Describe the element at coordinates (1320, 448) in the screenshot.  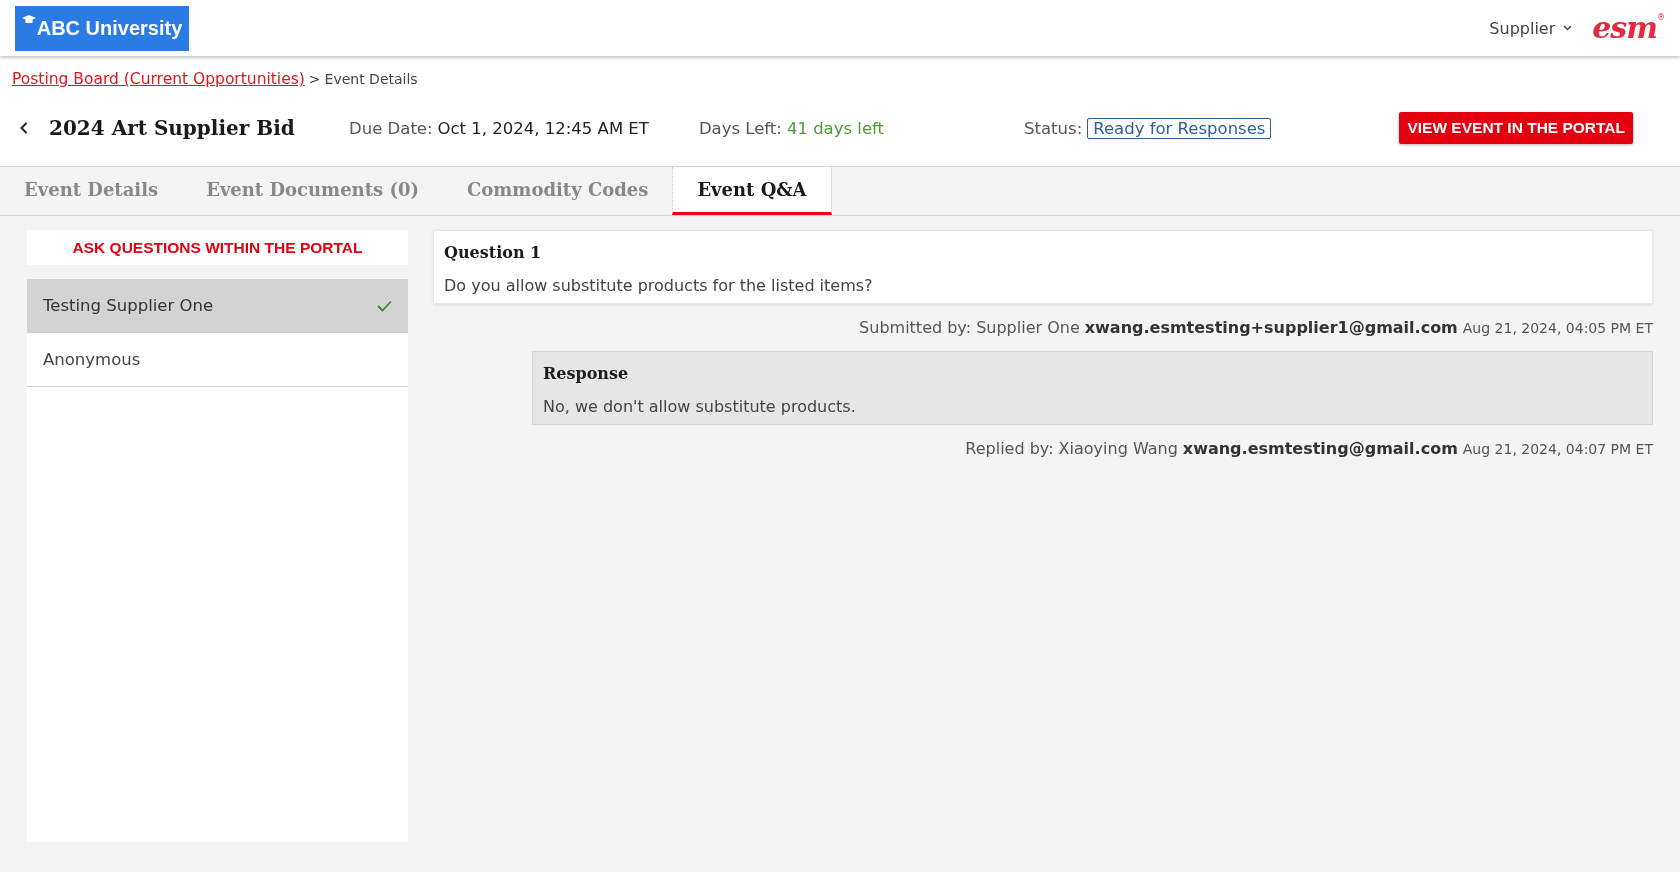
I see `replier-email: xwang.esmtesting@gmail.com` at that location.